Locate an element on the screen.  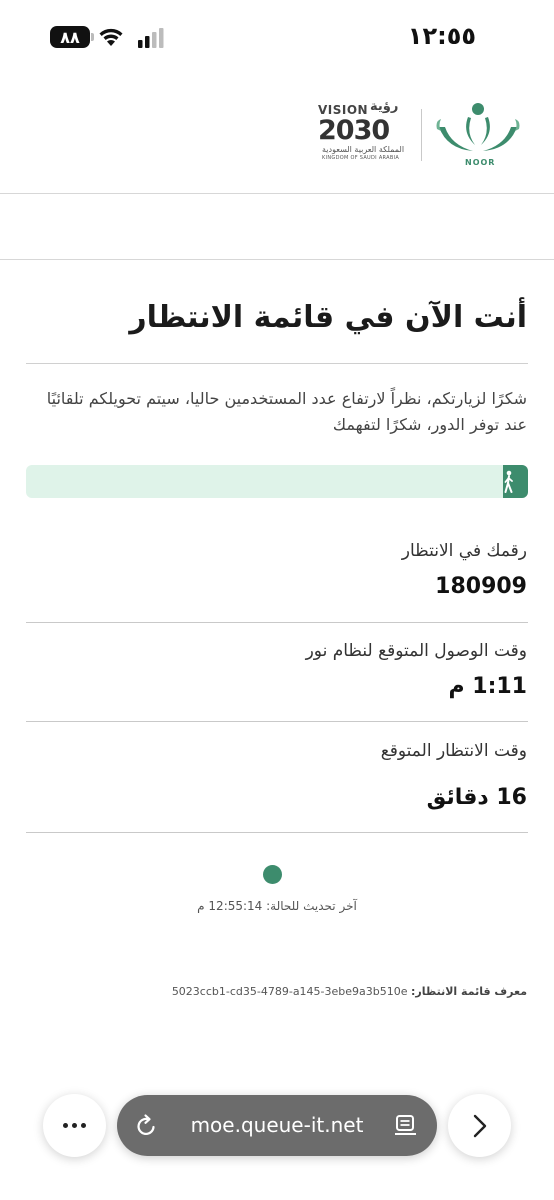
forward-button is located at coordinates (479, 1125).